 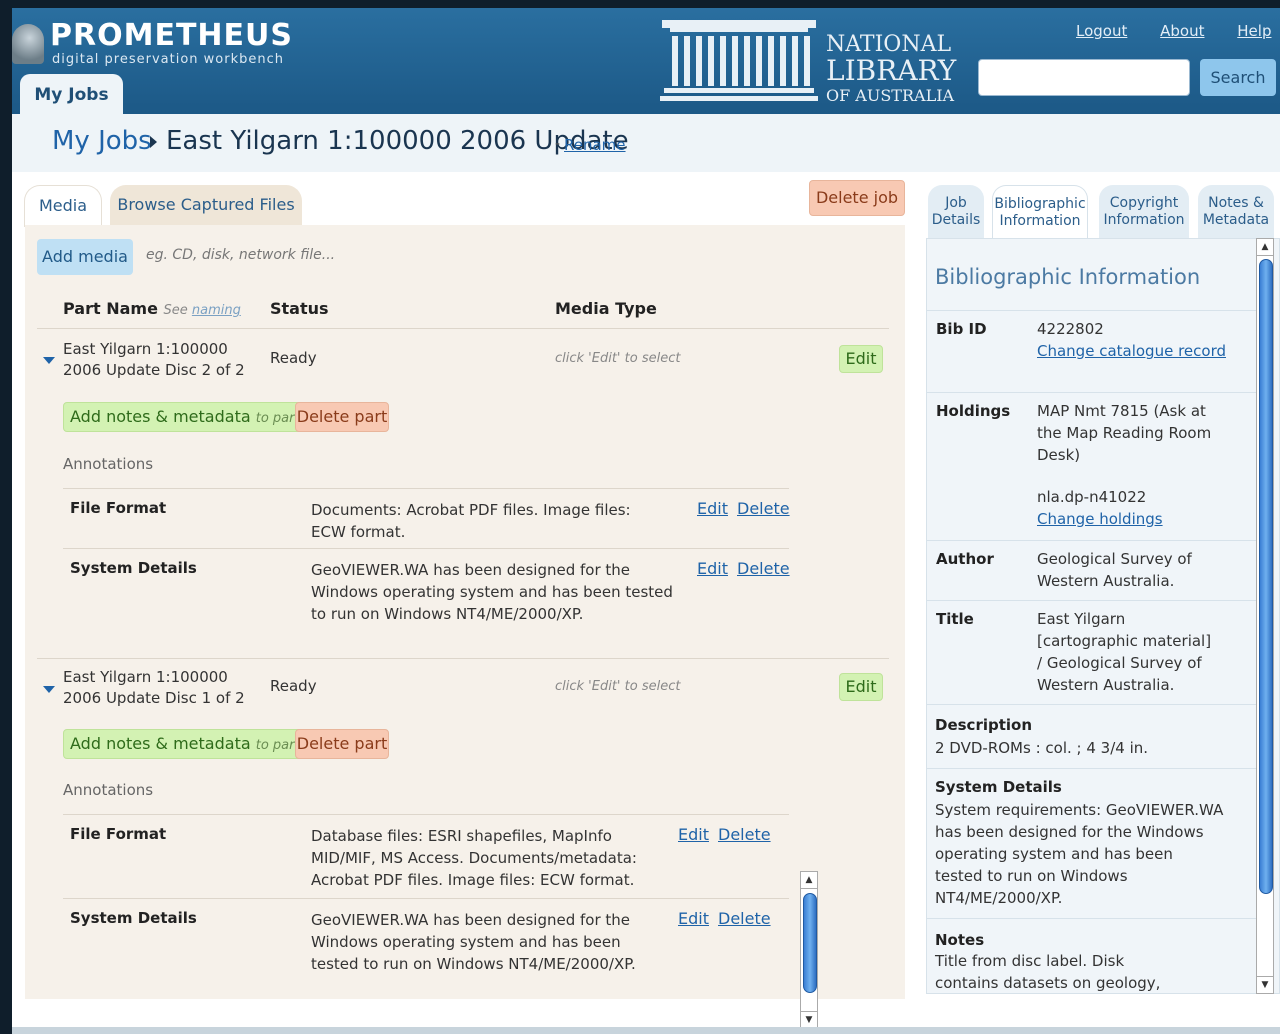 I want to click on bib-id: 4222802, so click(x=1070, y=329).